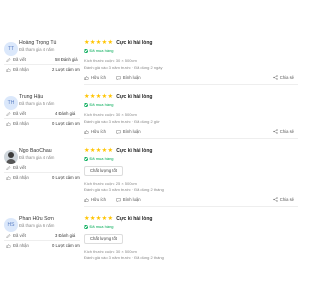 This screenshot has width=320, height=300. Describe the element at coordinates (122, 121) in the screenshot. I see `review-date: Đánh giá vào 3 năm trước · Đã dùng 2 giờ` at that location.